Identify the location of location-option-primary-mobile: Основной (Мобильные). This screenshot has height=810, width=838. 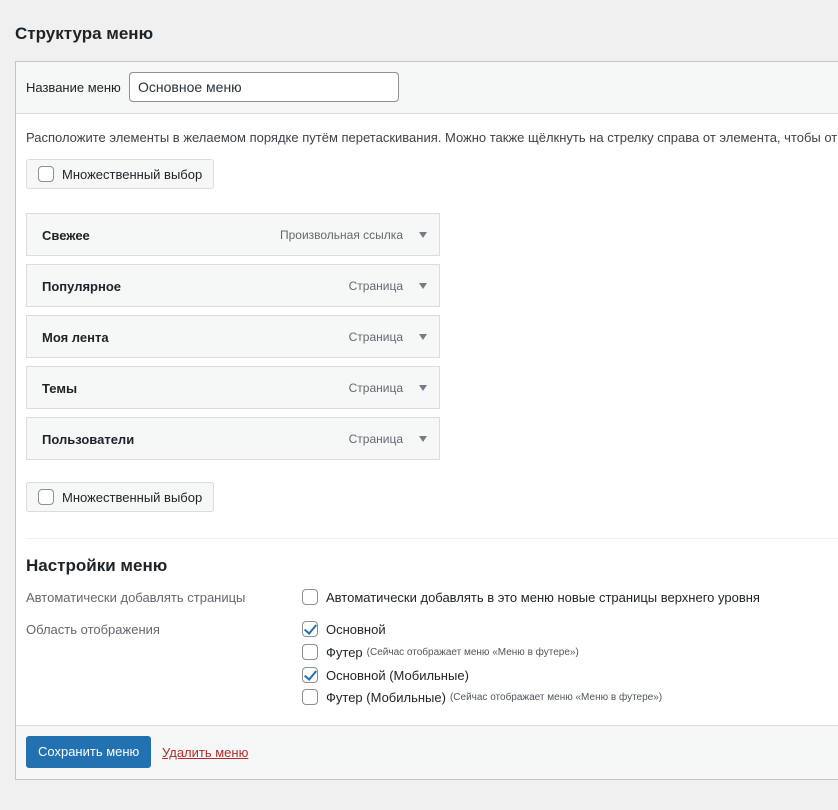
(385, 675).